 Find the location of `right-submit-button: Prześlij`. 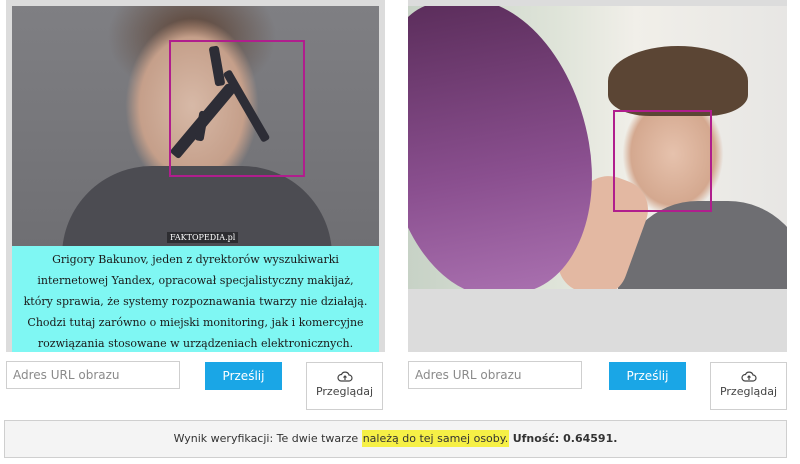

right-submit-button: Prześlij is located at coordinates (647, 376).